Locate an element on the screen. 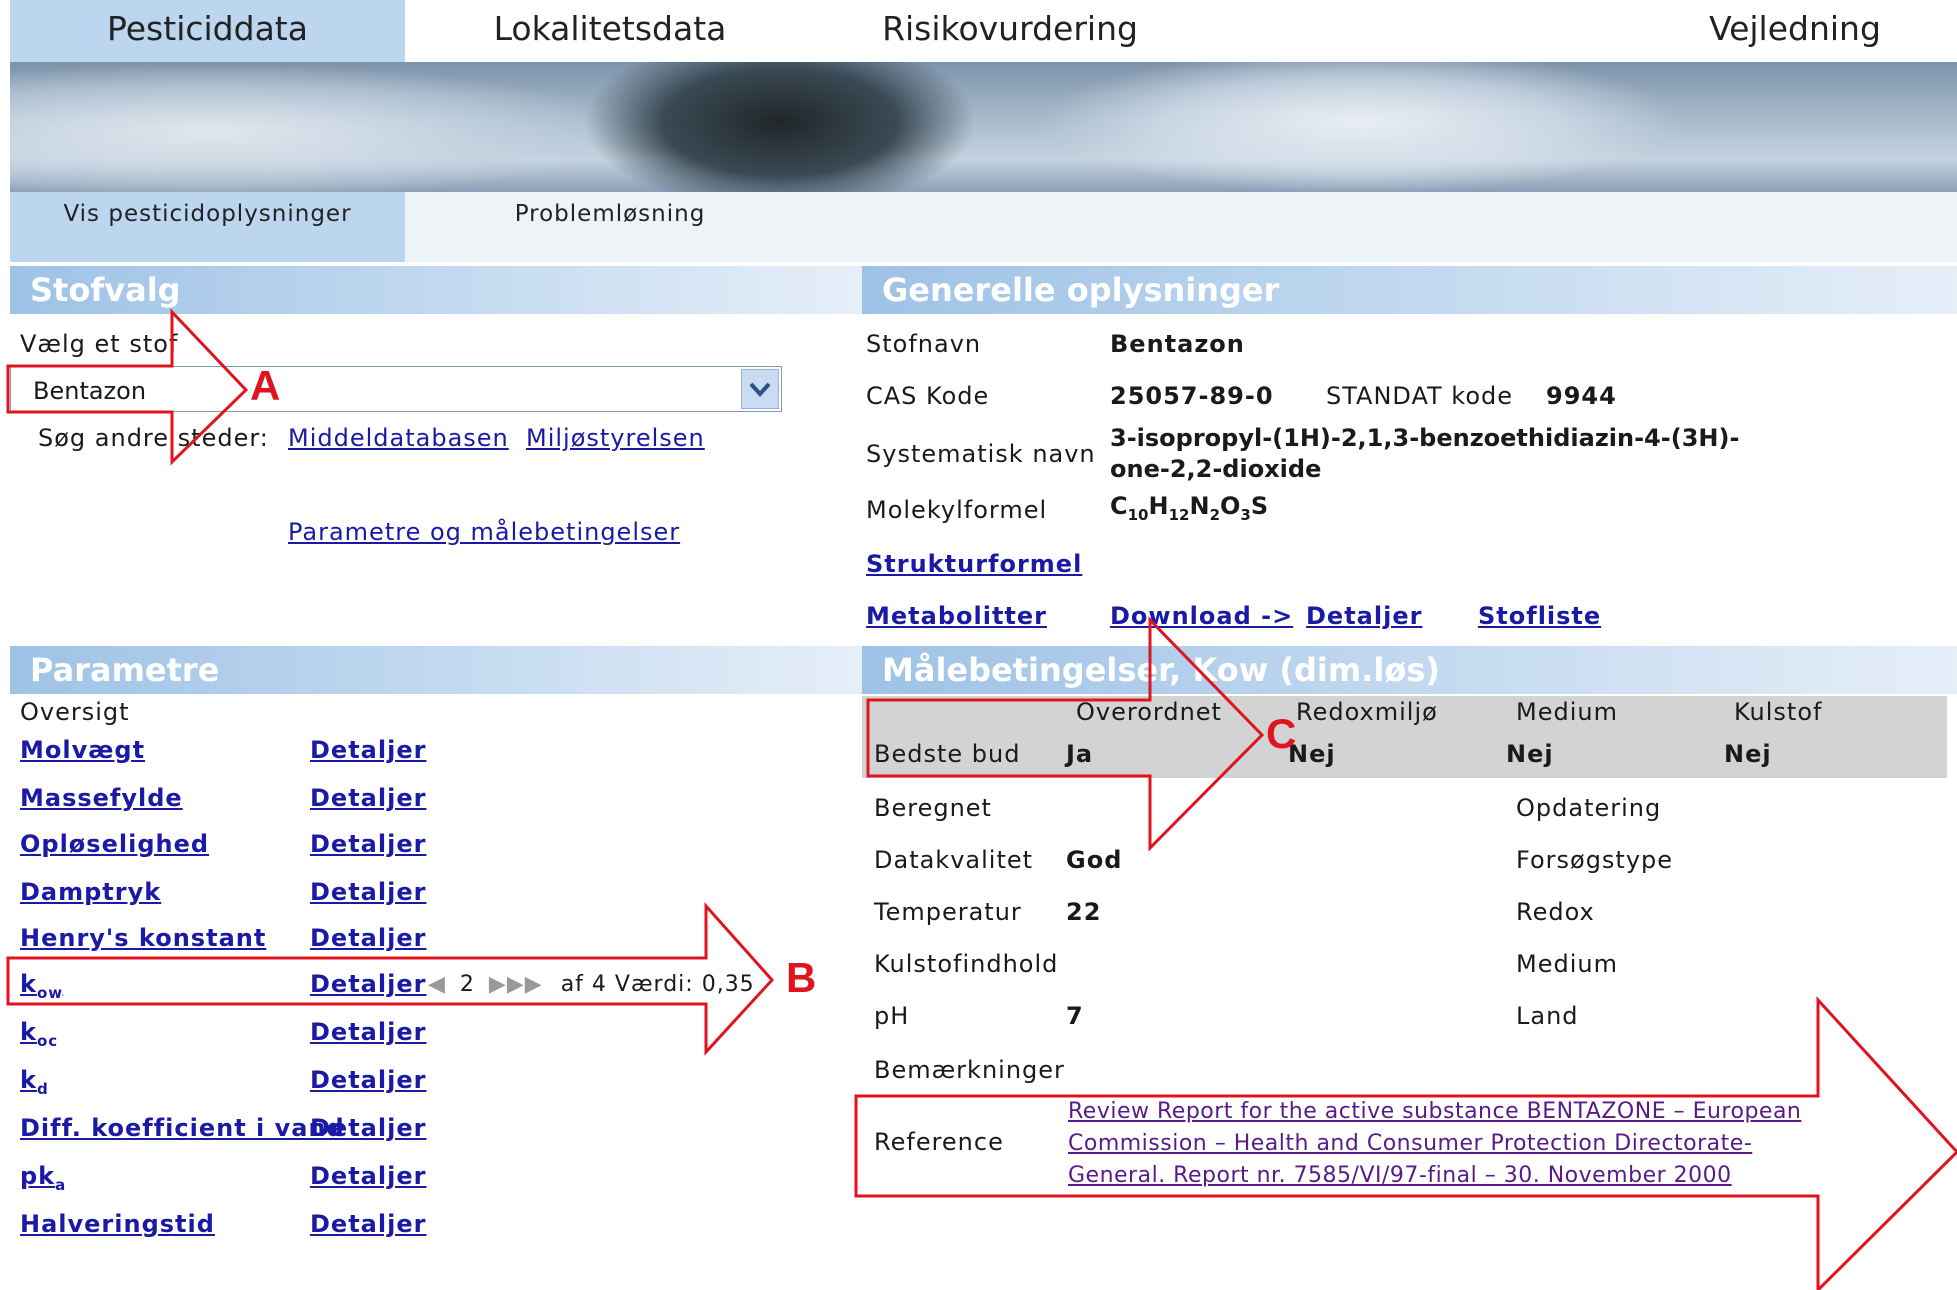 This screenshot has height=1290, width=1957. arrow-c is located at coordinates (1065, 734).